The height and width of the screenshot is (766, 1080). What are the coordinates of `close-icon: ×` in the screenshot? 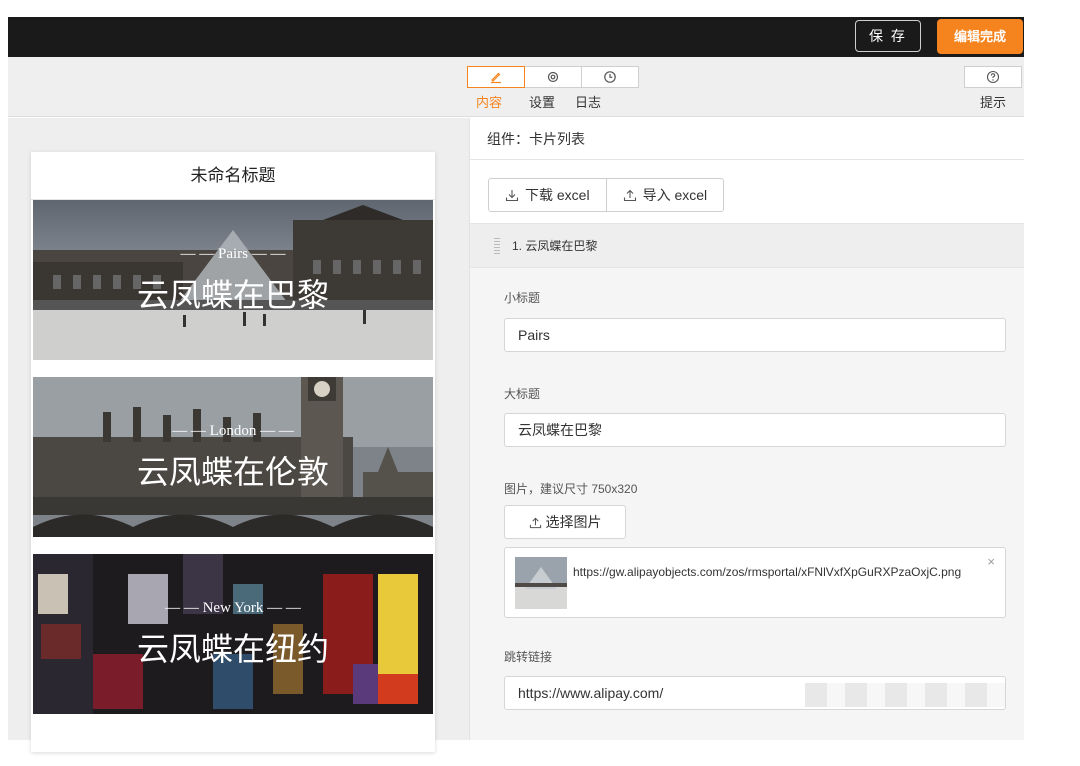 It's located at (991, 561).